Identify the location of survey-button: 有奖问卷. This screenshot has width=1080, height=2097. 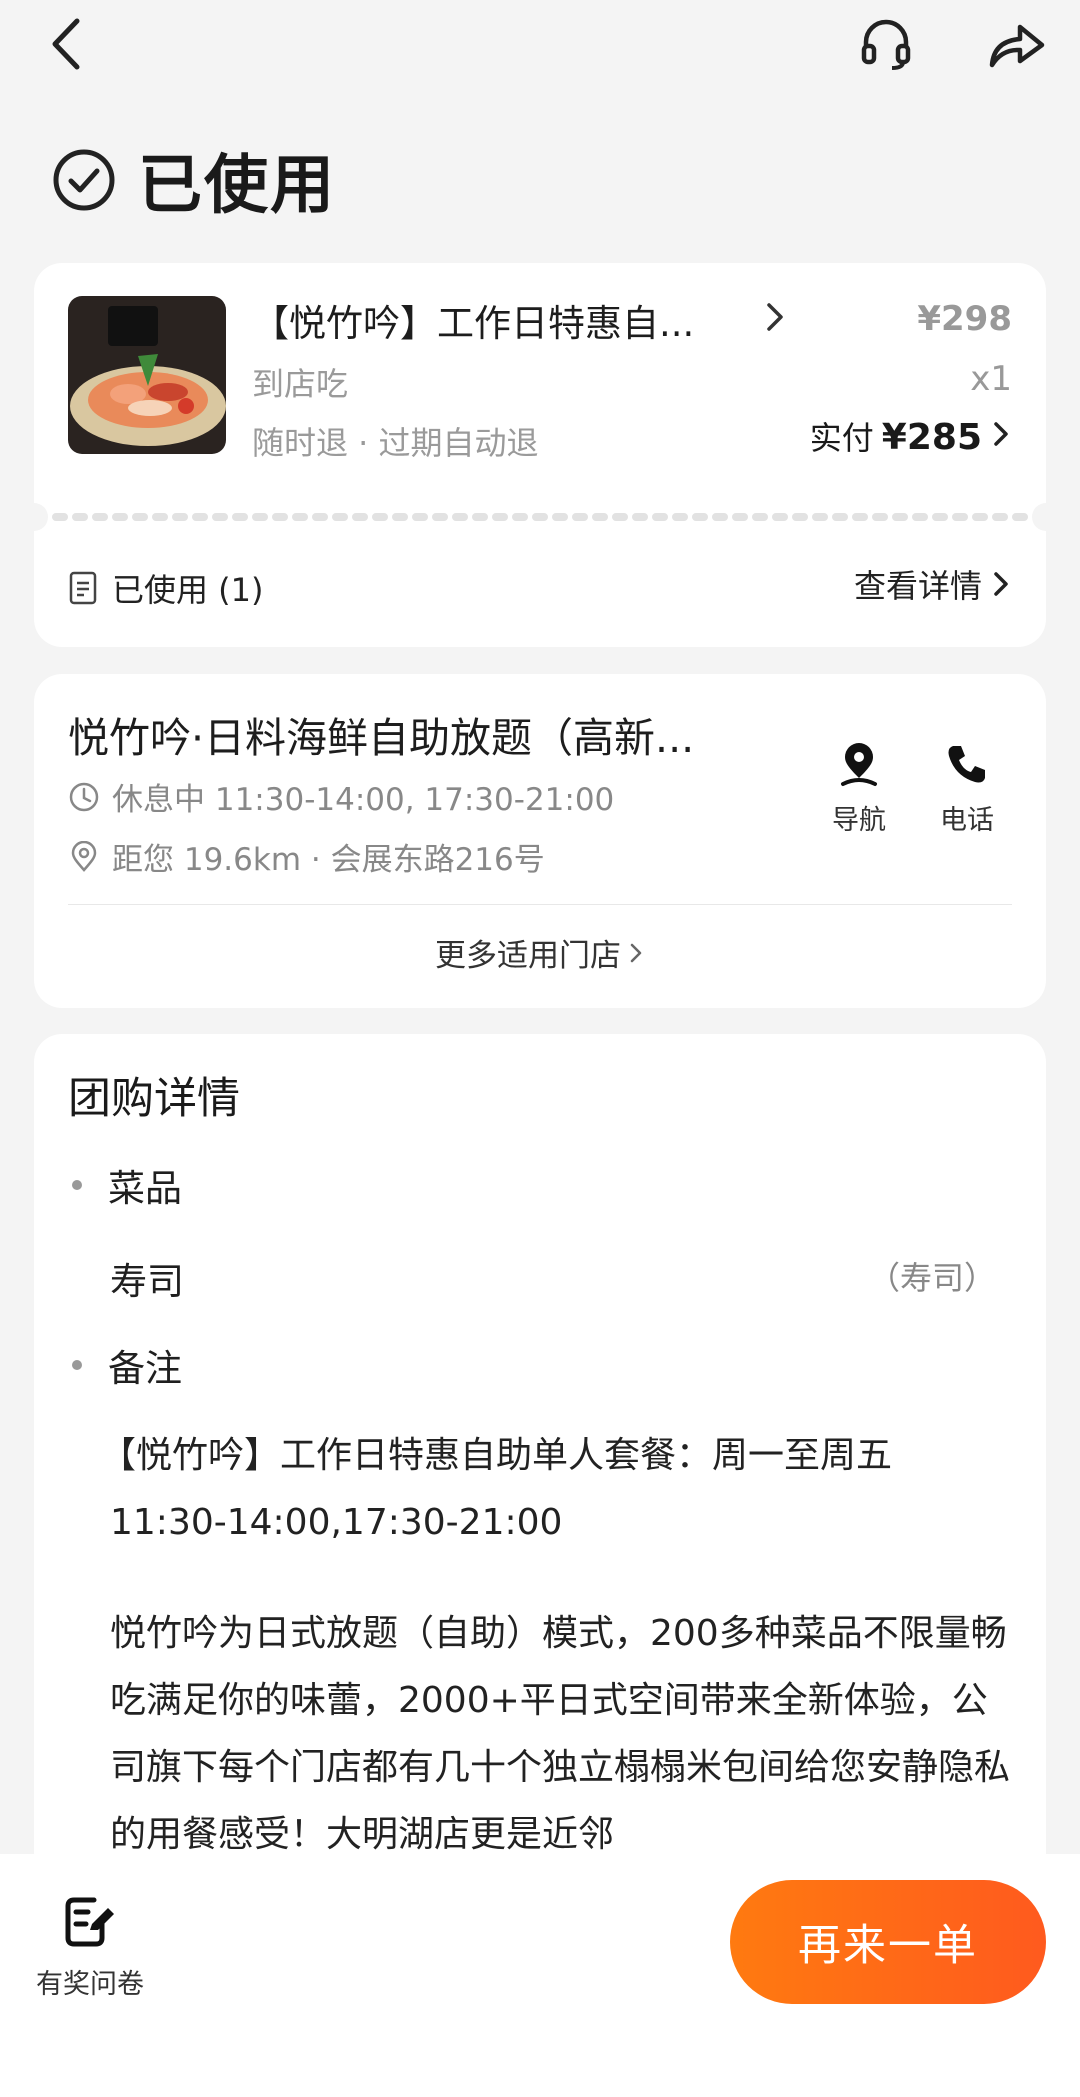
(90, 1947).